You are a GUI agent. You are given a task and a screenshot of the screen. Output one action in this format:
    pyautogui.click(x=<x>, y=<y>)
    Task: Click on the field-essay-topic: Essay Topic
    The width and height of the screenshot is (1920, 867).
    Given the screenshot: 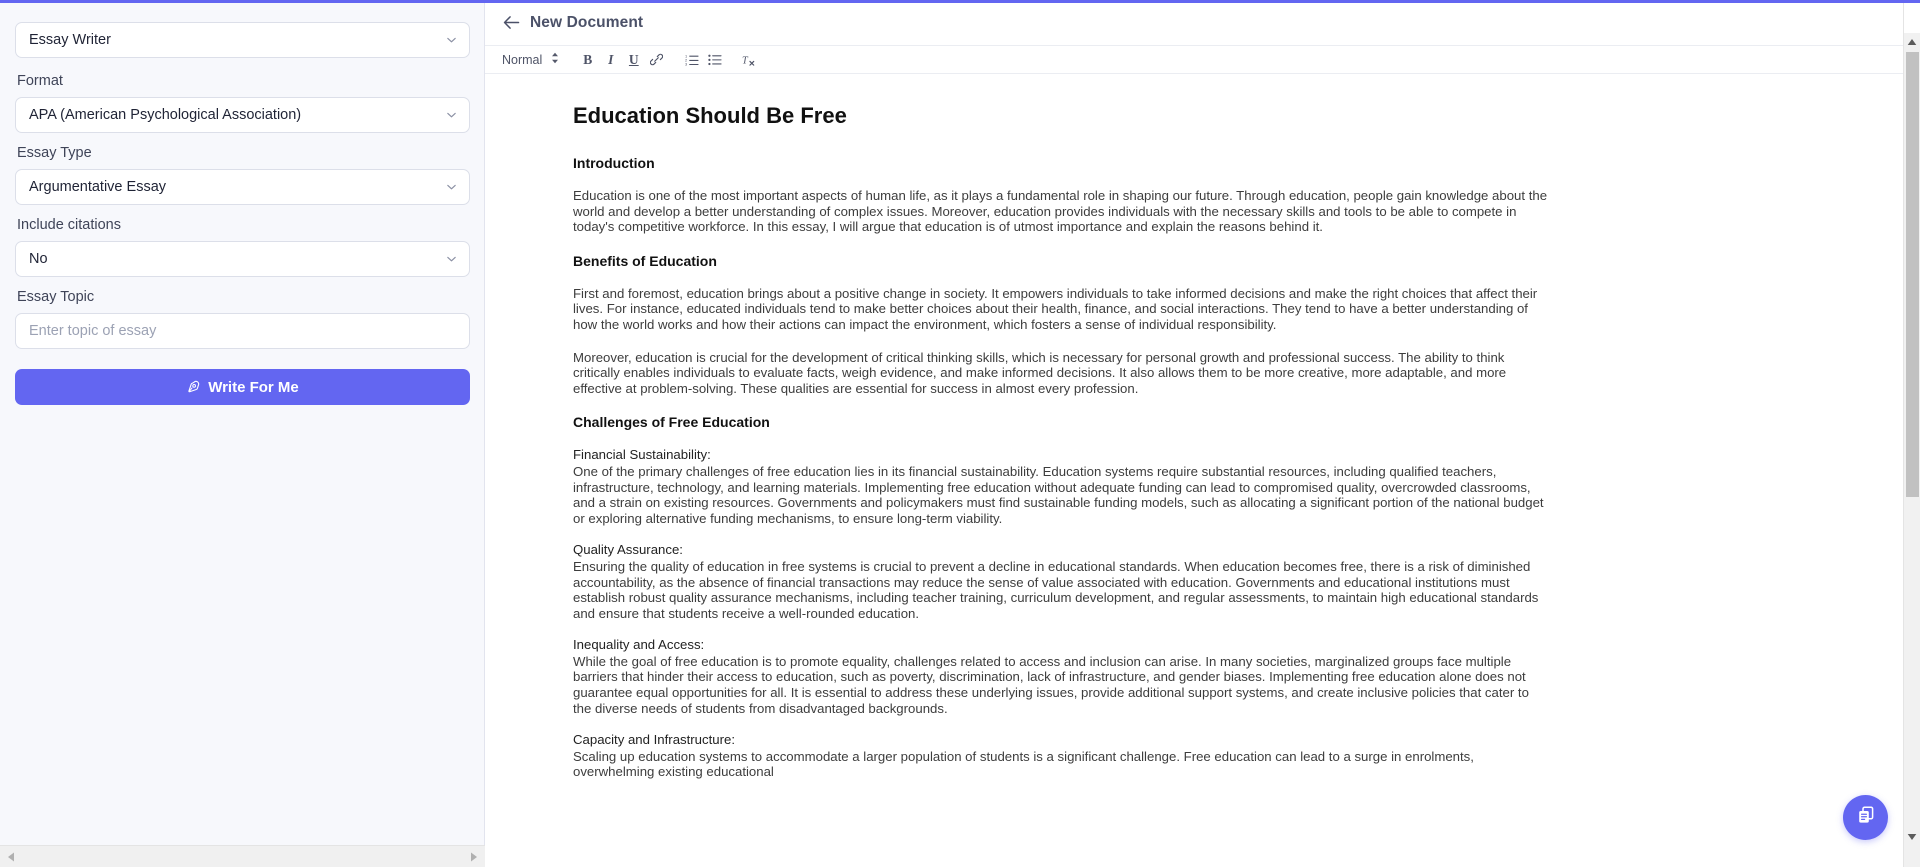 What is the action you would take?
    pyautogui.click(x=242, y=318)
    